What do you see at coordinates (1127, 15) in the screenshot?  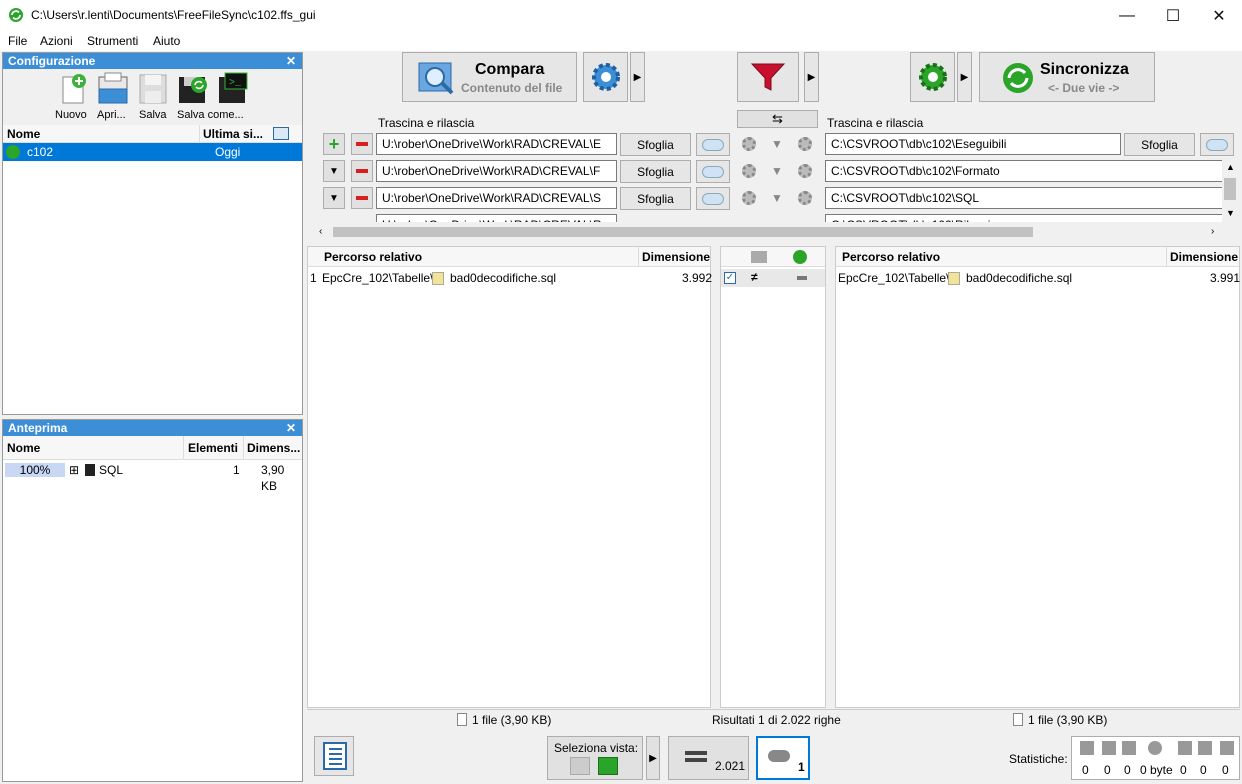 I see `minimize-button: —` at bounding box center [1127, 15].